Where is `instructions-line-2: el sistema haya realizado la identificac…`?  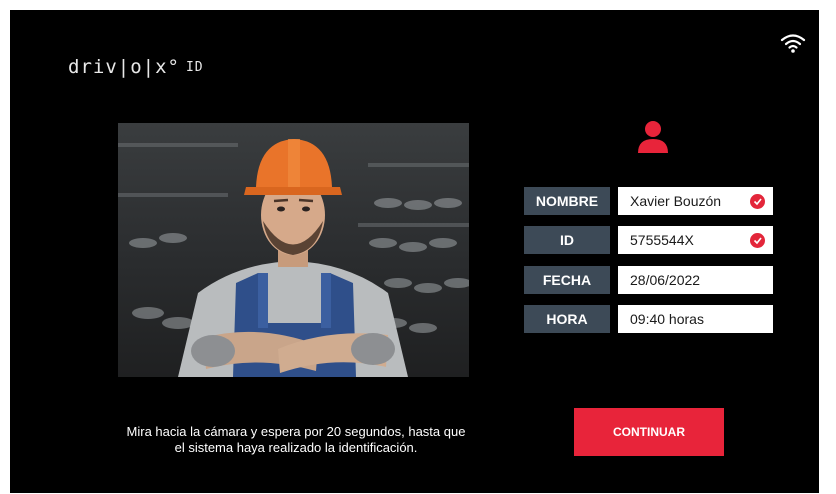 instructions-line-2: el sistema haya realizado la identificac… is located at coordinates (296, 447).